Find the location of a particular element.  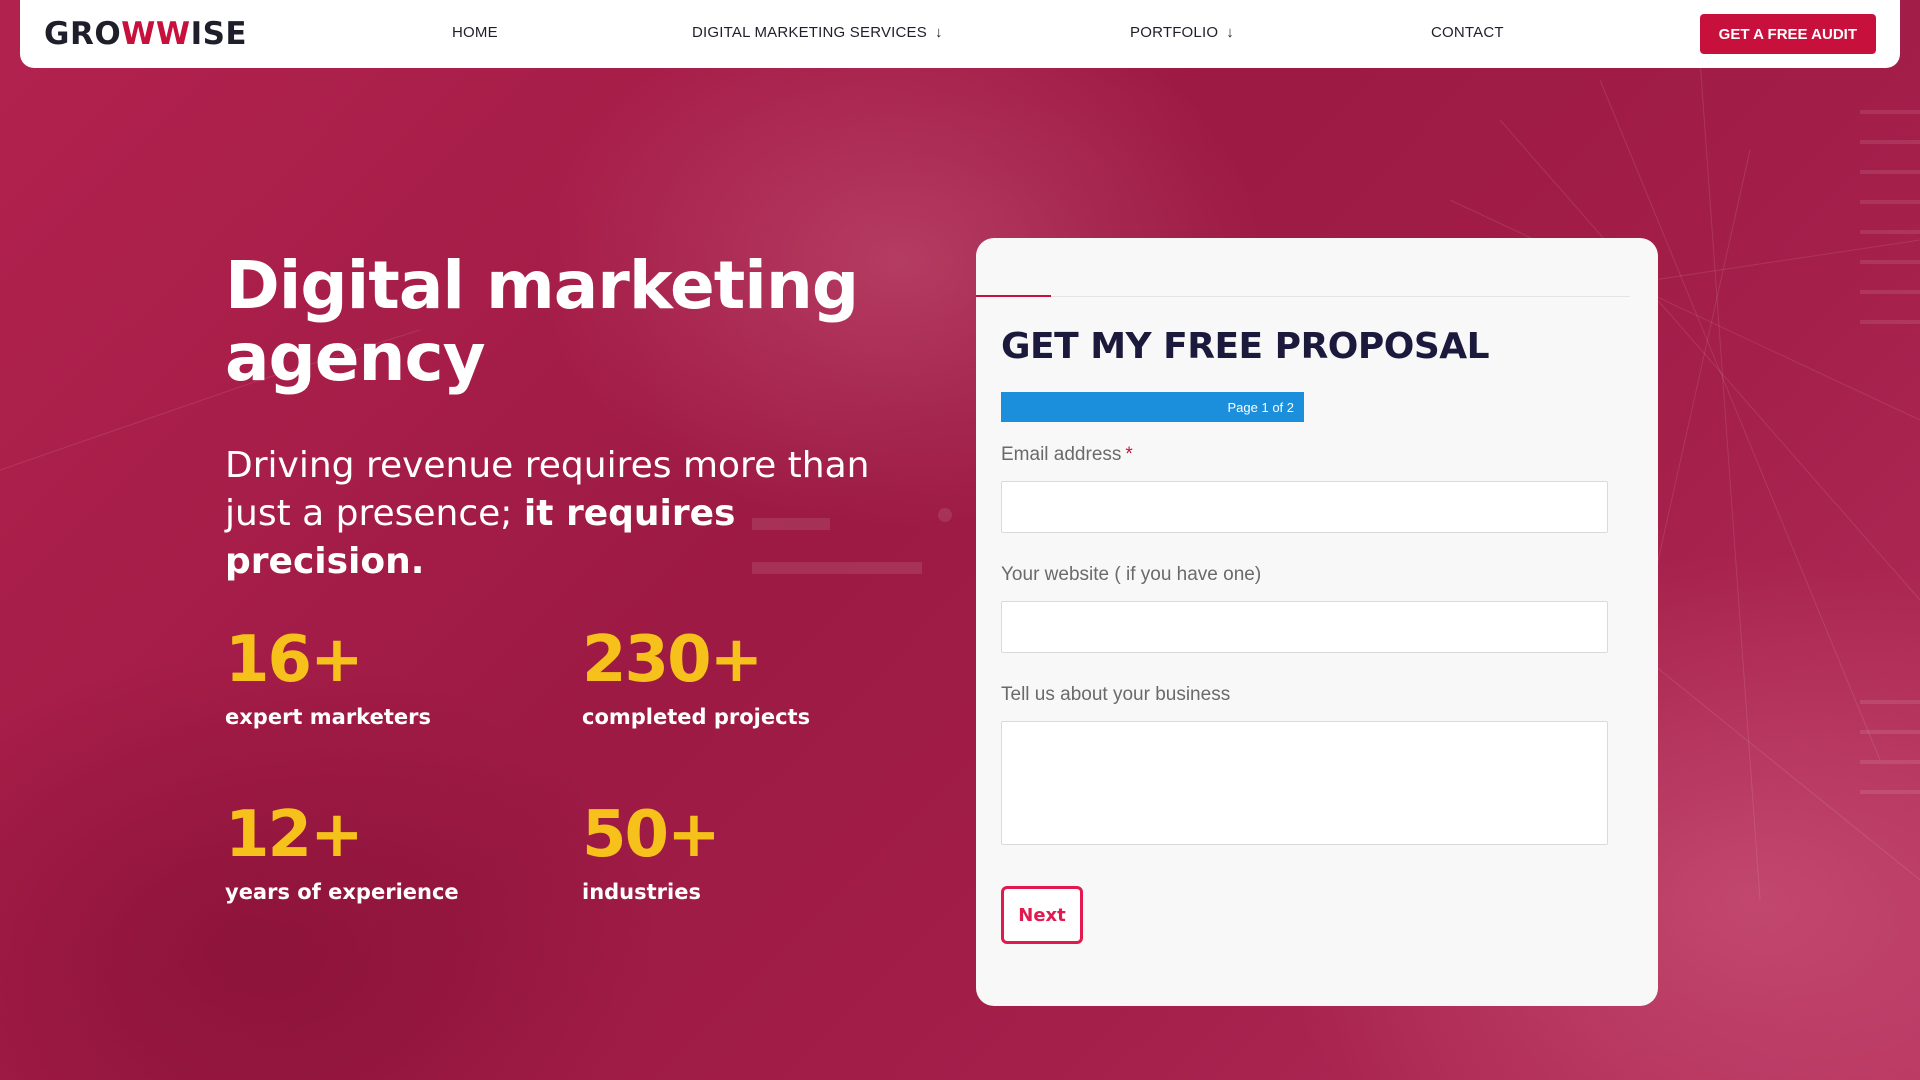

hero-title-line1: Digital marketing is located at coordinates (542, 285).